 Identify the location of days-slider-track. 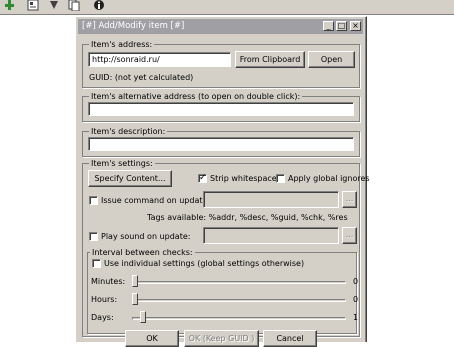
(239, 318).